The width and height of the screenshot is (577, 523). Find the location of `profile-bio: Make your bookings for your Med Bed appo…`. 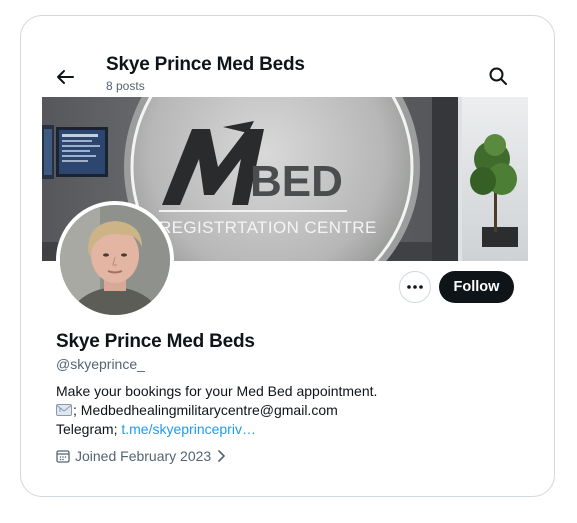

profile-bio: Make your bookings for your Med Bed appo… is located at coordinates (291, 410).